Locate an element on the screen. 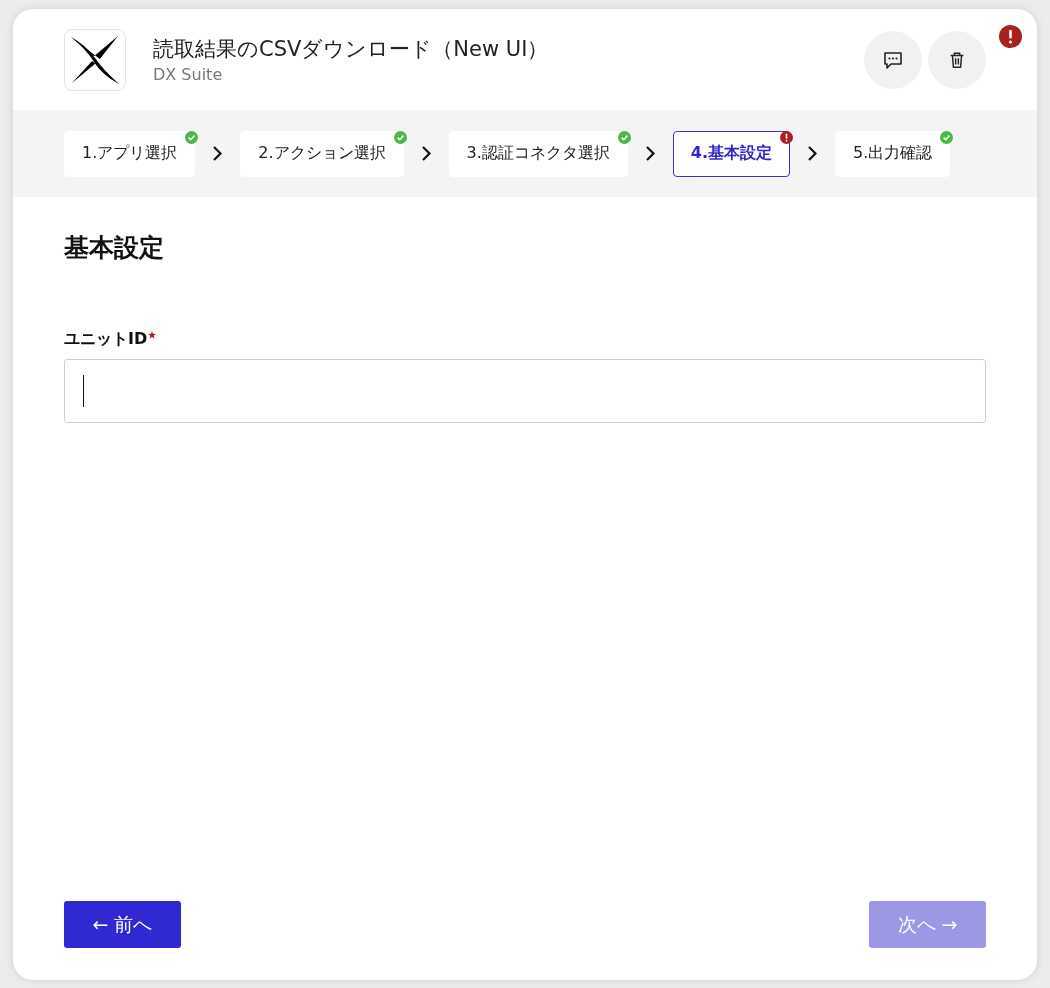 This screenshot has width=1050, height=988. step-tab: 4.基本設定 is located at coordinates (731, 153).